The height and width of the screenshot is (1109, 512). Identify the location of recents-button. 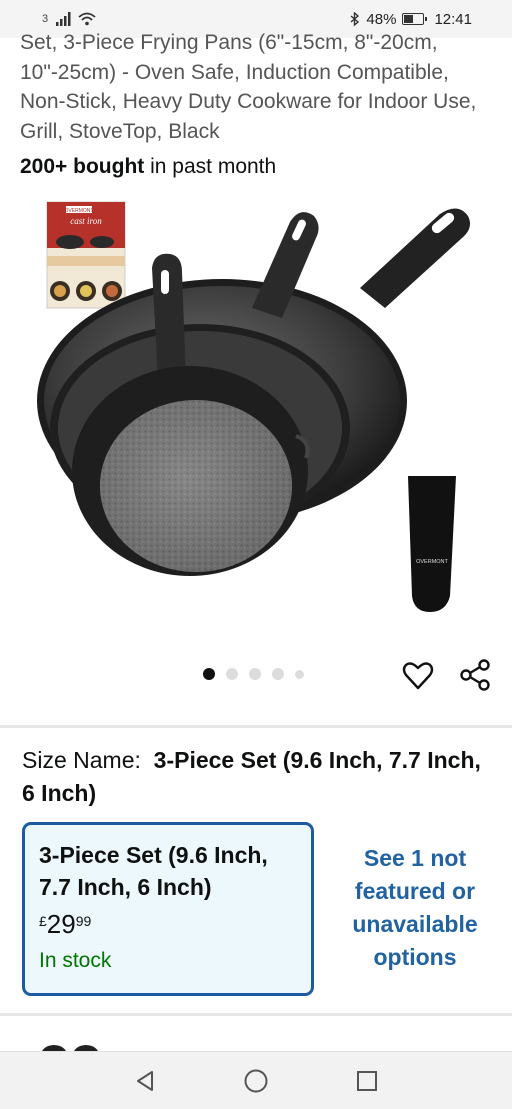
(367, 1081).